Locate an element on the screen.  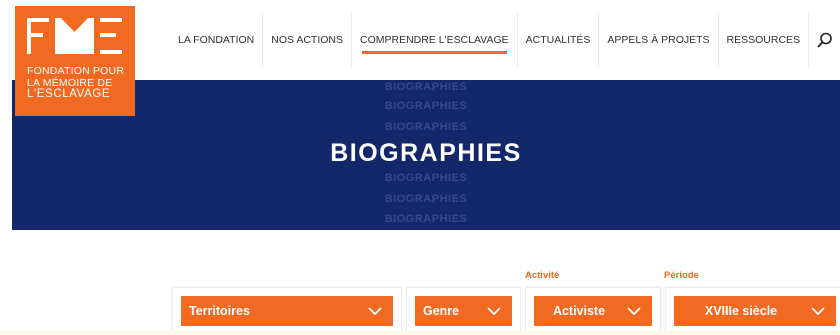
activite-value: Activiste is located at coordinates (579, 311).